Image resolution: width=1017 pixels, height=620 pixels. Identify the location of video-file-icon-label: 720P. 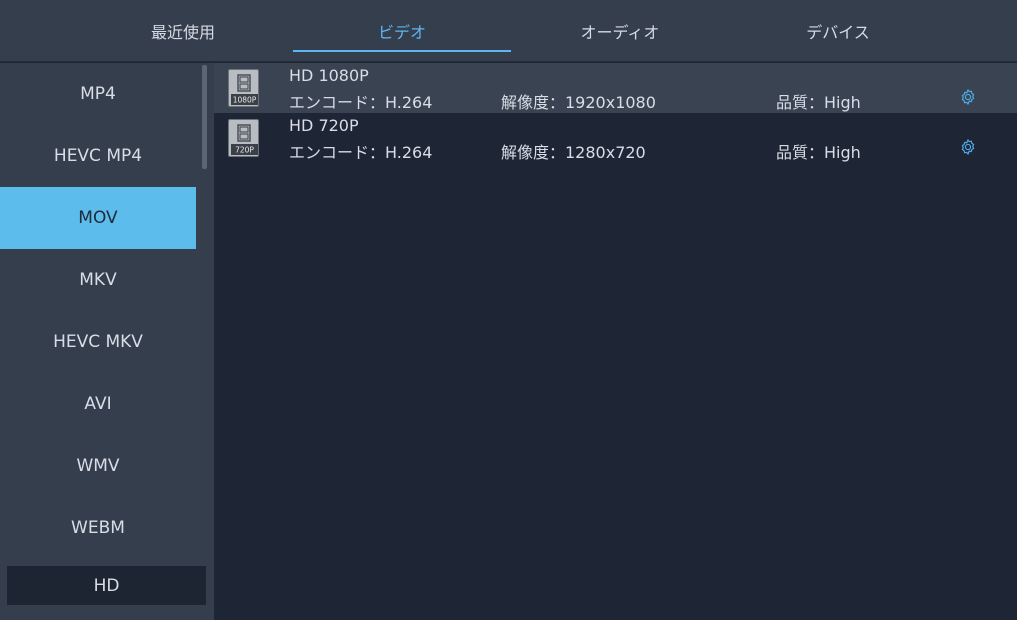
(244, 150).